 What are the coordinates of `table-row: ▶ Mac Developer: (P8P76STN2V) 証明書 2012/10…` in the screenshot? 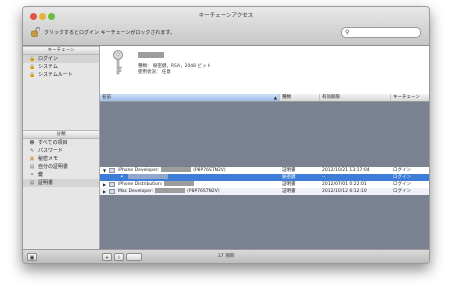 It's located at (264, 191).